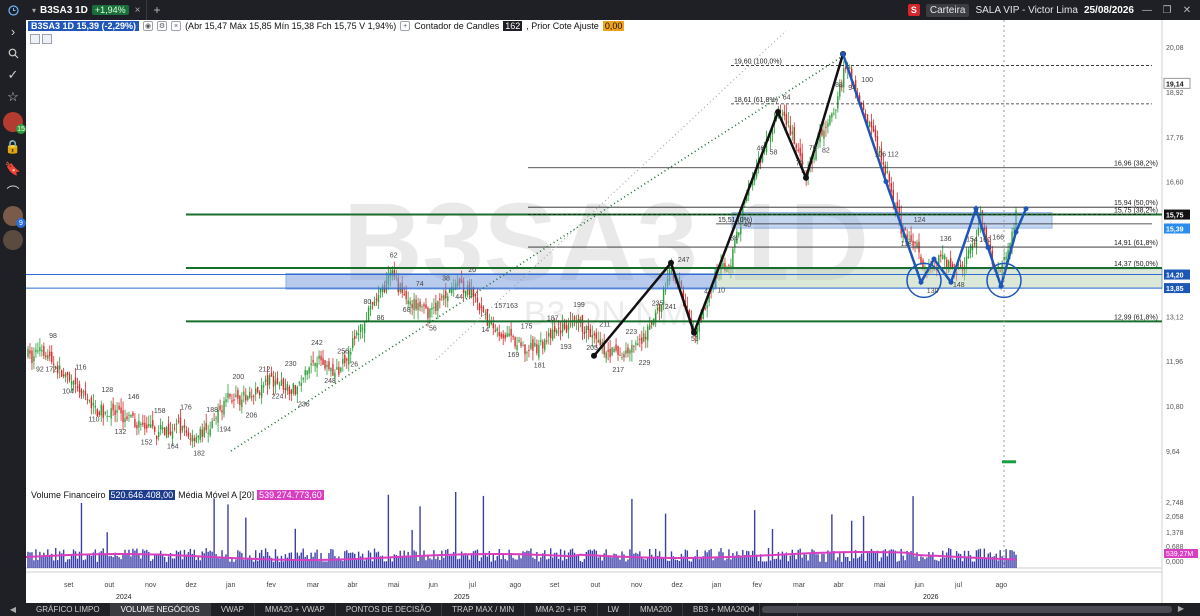  I want to click on minimize-button: —, so click(1147, 10).